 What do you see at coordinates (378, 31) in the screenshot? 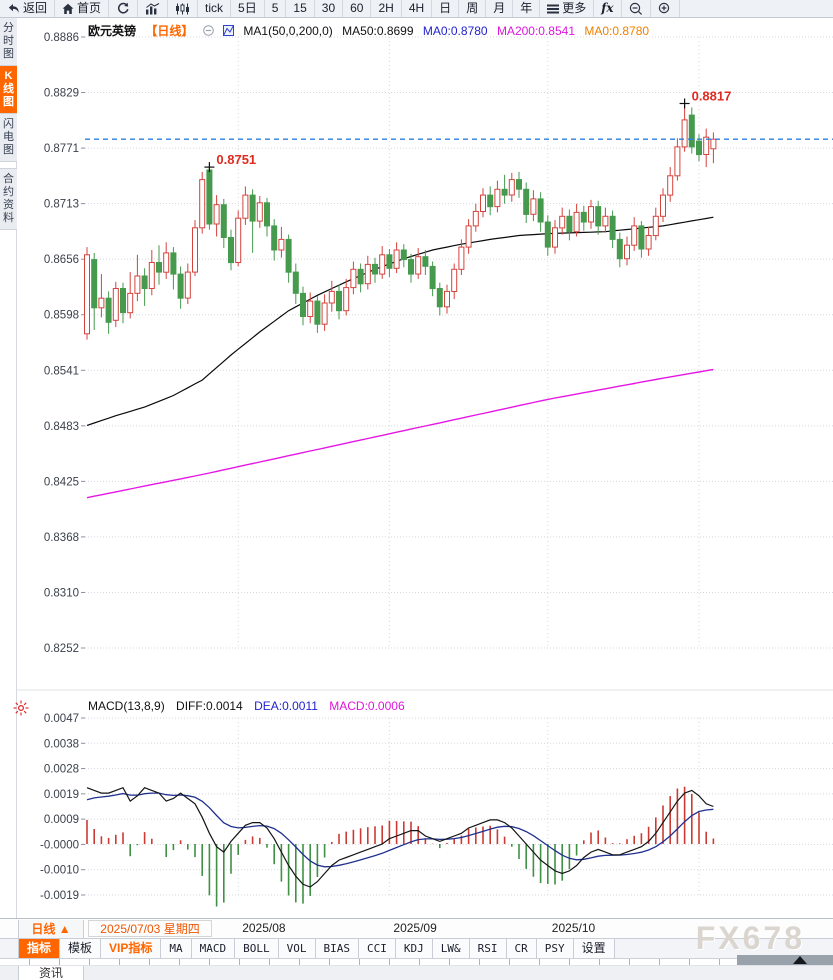
I see `ma50-value: MA50:0.8699` at bounding box center [378, 31].